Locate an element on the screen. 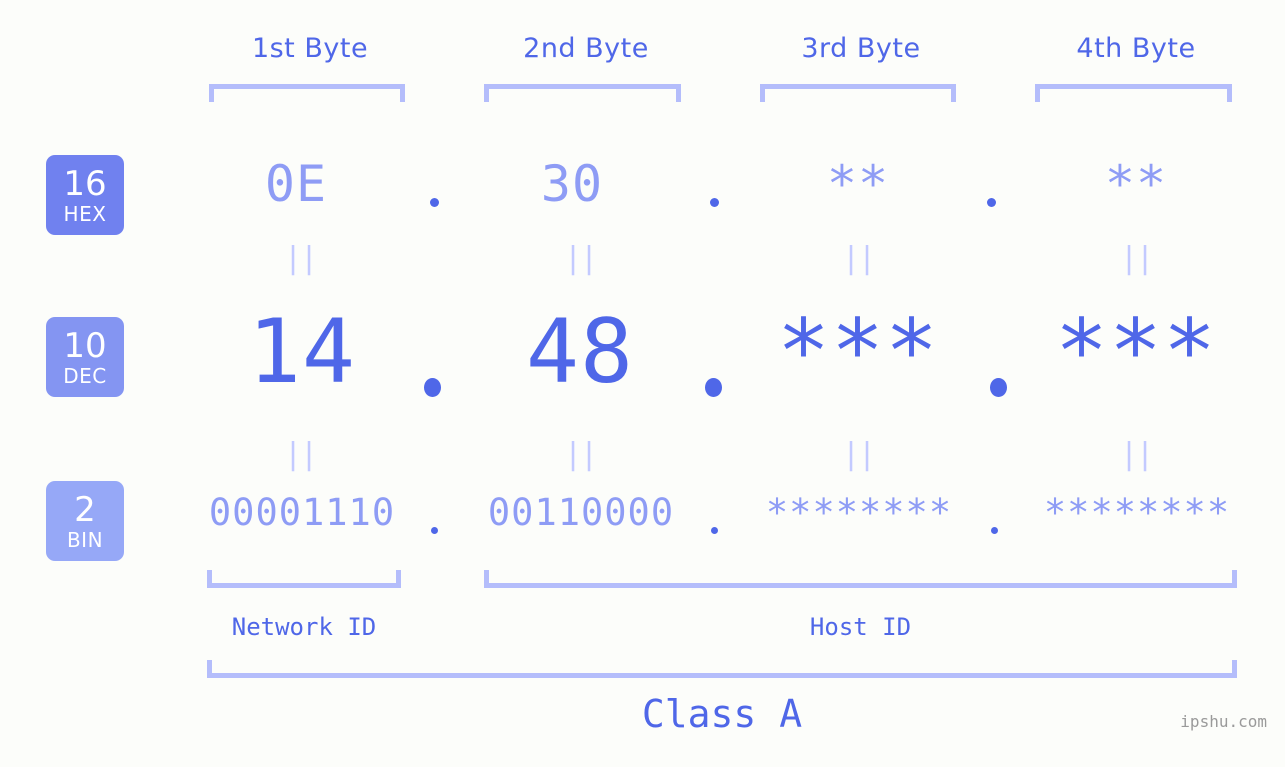 This screenshot has width=1285, height=767. base-badge-dec: 10 DEC is located at coordinates (85, 357).